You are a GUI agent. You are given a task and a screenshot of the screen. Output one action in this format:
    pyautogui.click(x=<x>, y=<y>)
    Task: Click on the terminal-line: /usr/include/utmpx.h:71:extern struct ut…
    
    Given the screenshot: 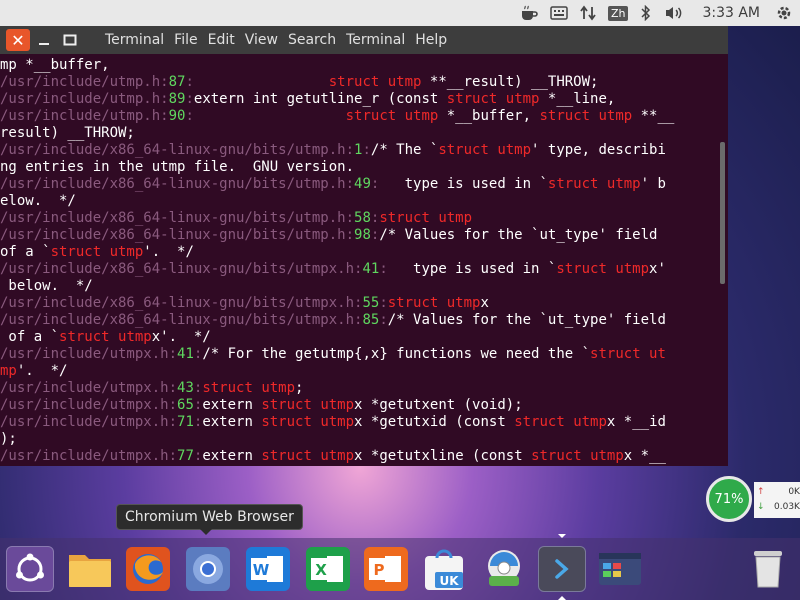 What is the action you would take?
    pyautogui.click(x=359, y=422)
    